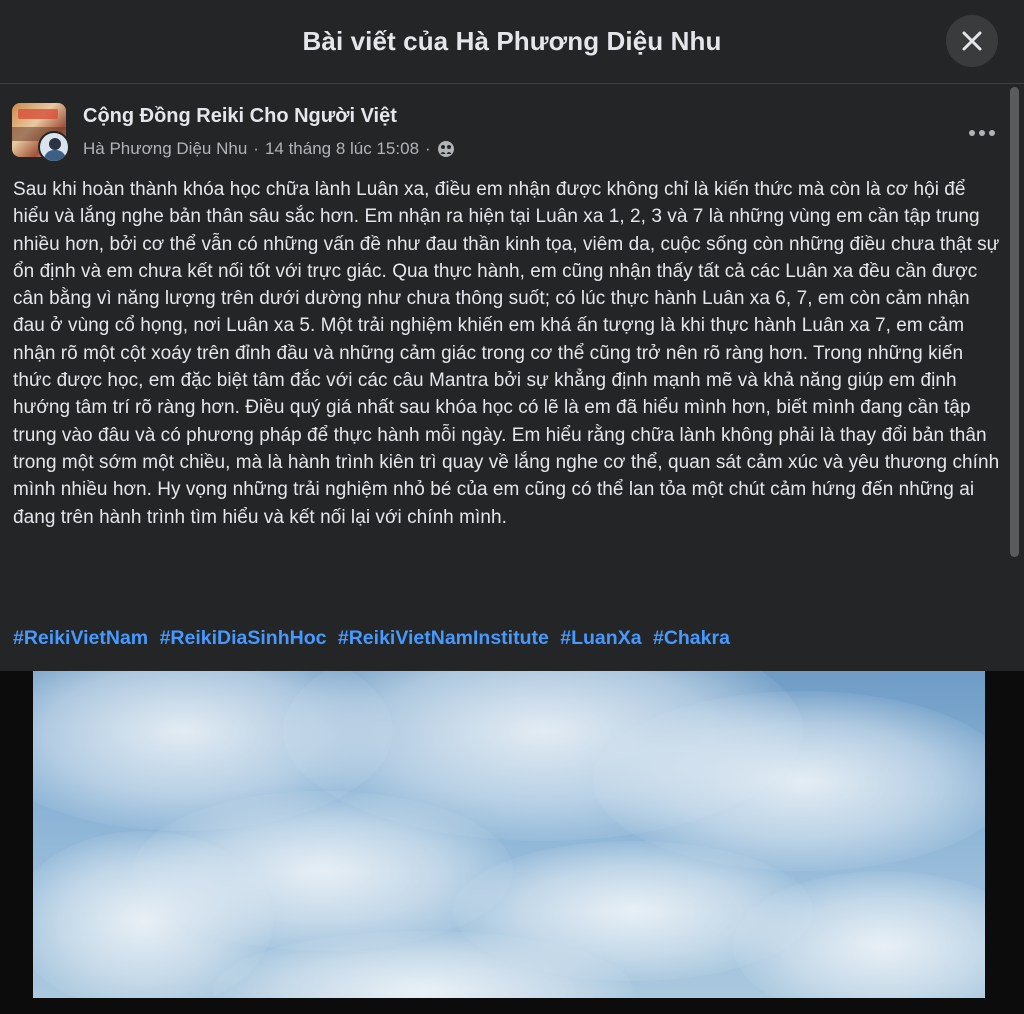 The width and height of the screenshot is (1024, 1014). Describe the element at coordinates (443, 638) in the screenshot. I see `hashtag-link: #ReikiVietNamInstitute` at that location.